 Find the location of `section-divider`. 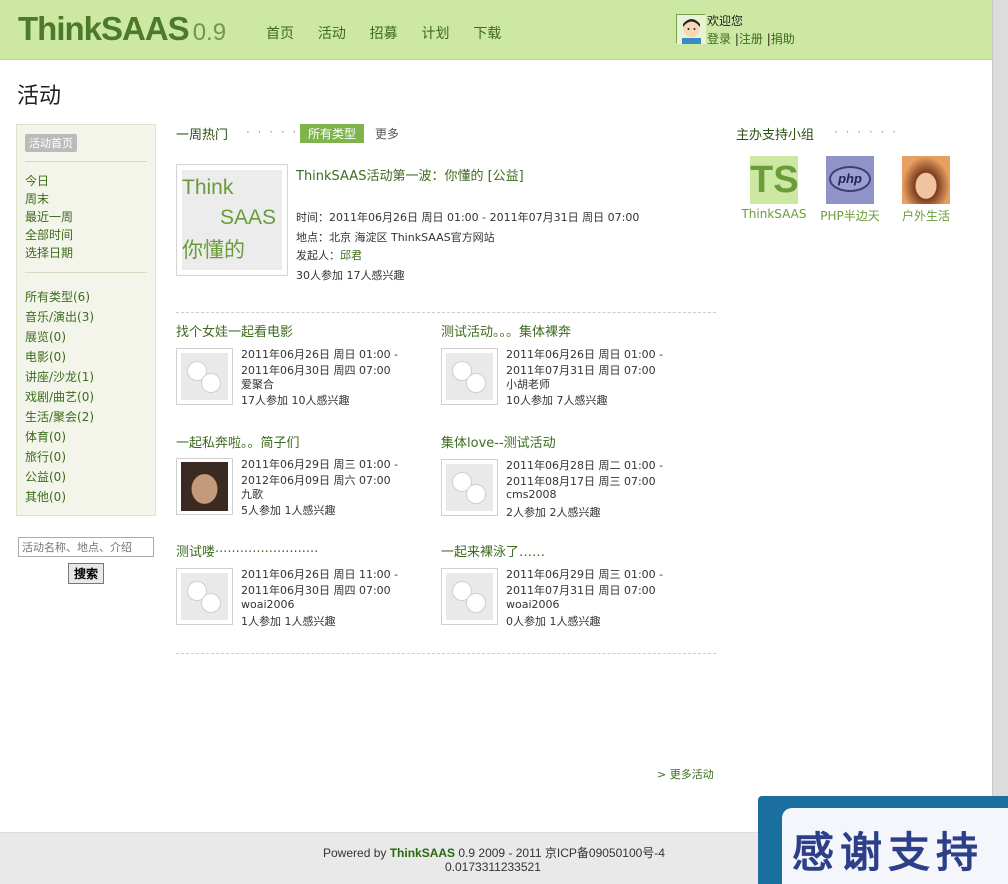

section-divider is located at coordinates (446, 653).